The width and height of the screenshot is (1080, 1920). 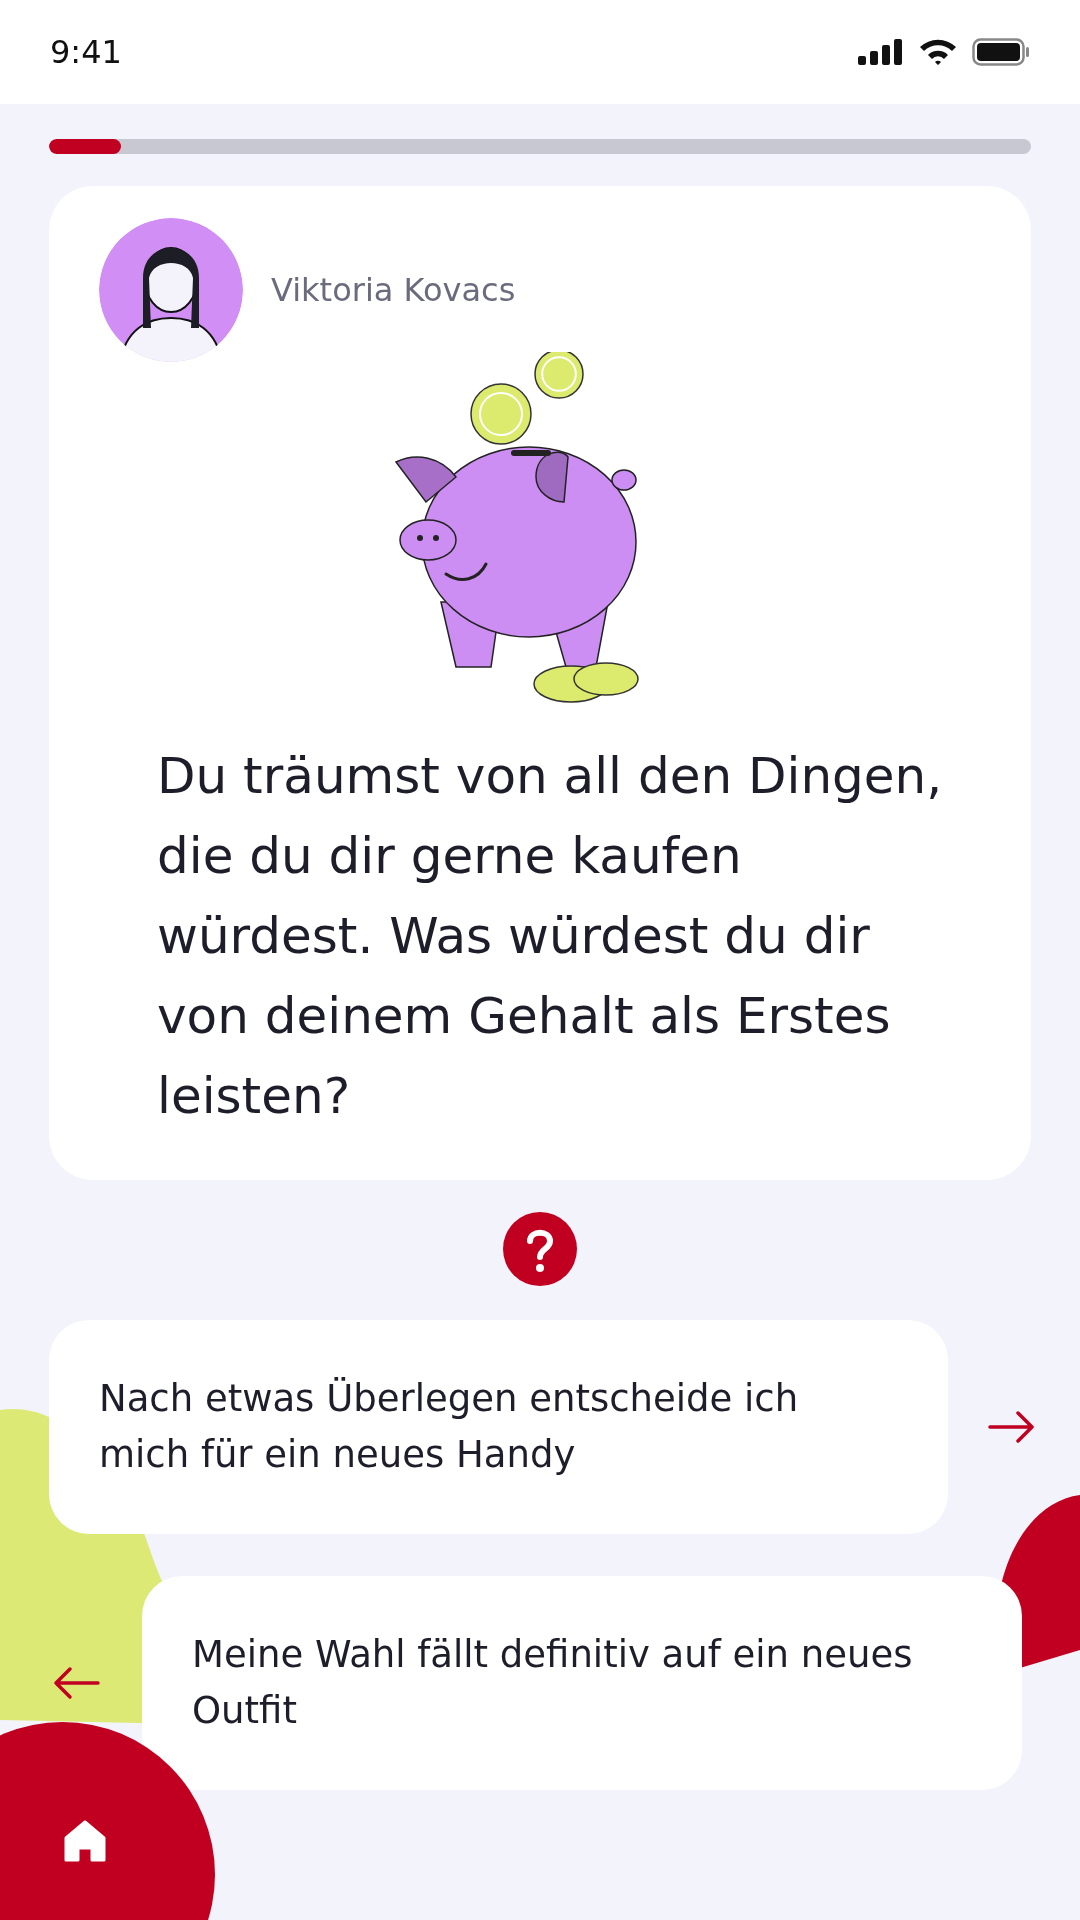 What do you see at coordinates (85, 1841) in the screenshot?
I see `home-icon` at bounding box center [85, 1841].